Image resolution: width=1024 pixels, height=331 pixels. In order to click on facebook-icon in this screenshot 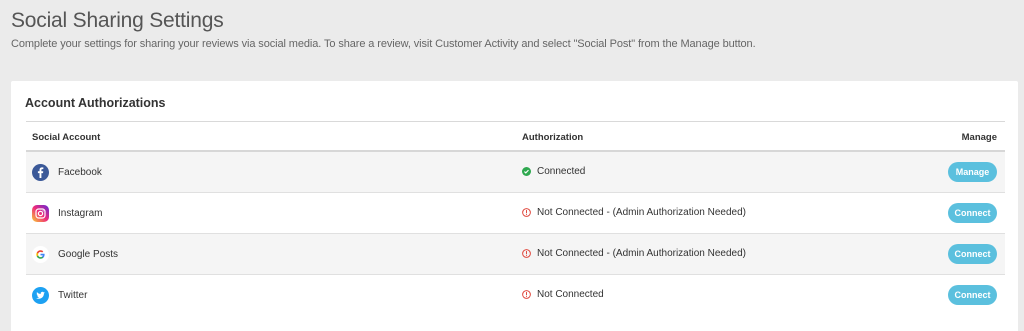, I will do `click(40, 172)`.